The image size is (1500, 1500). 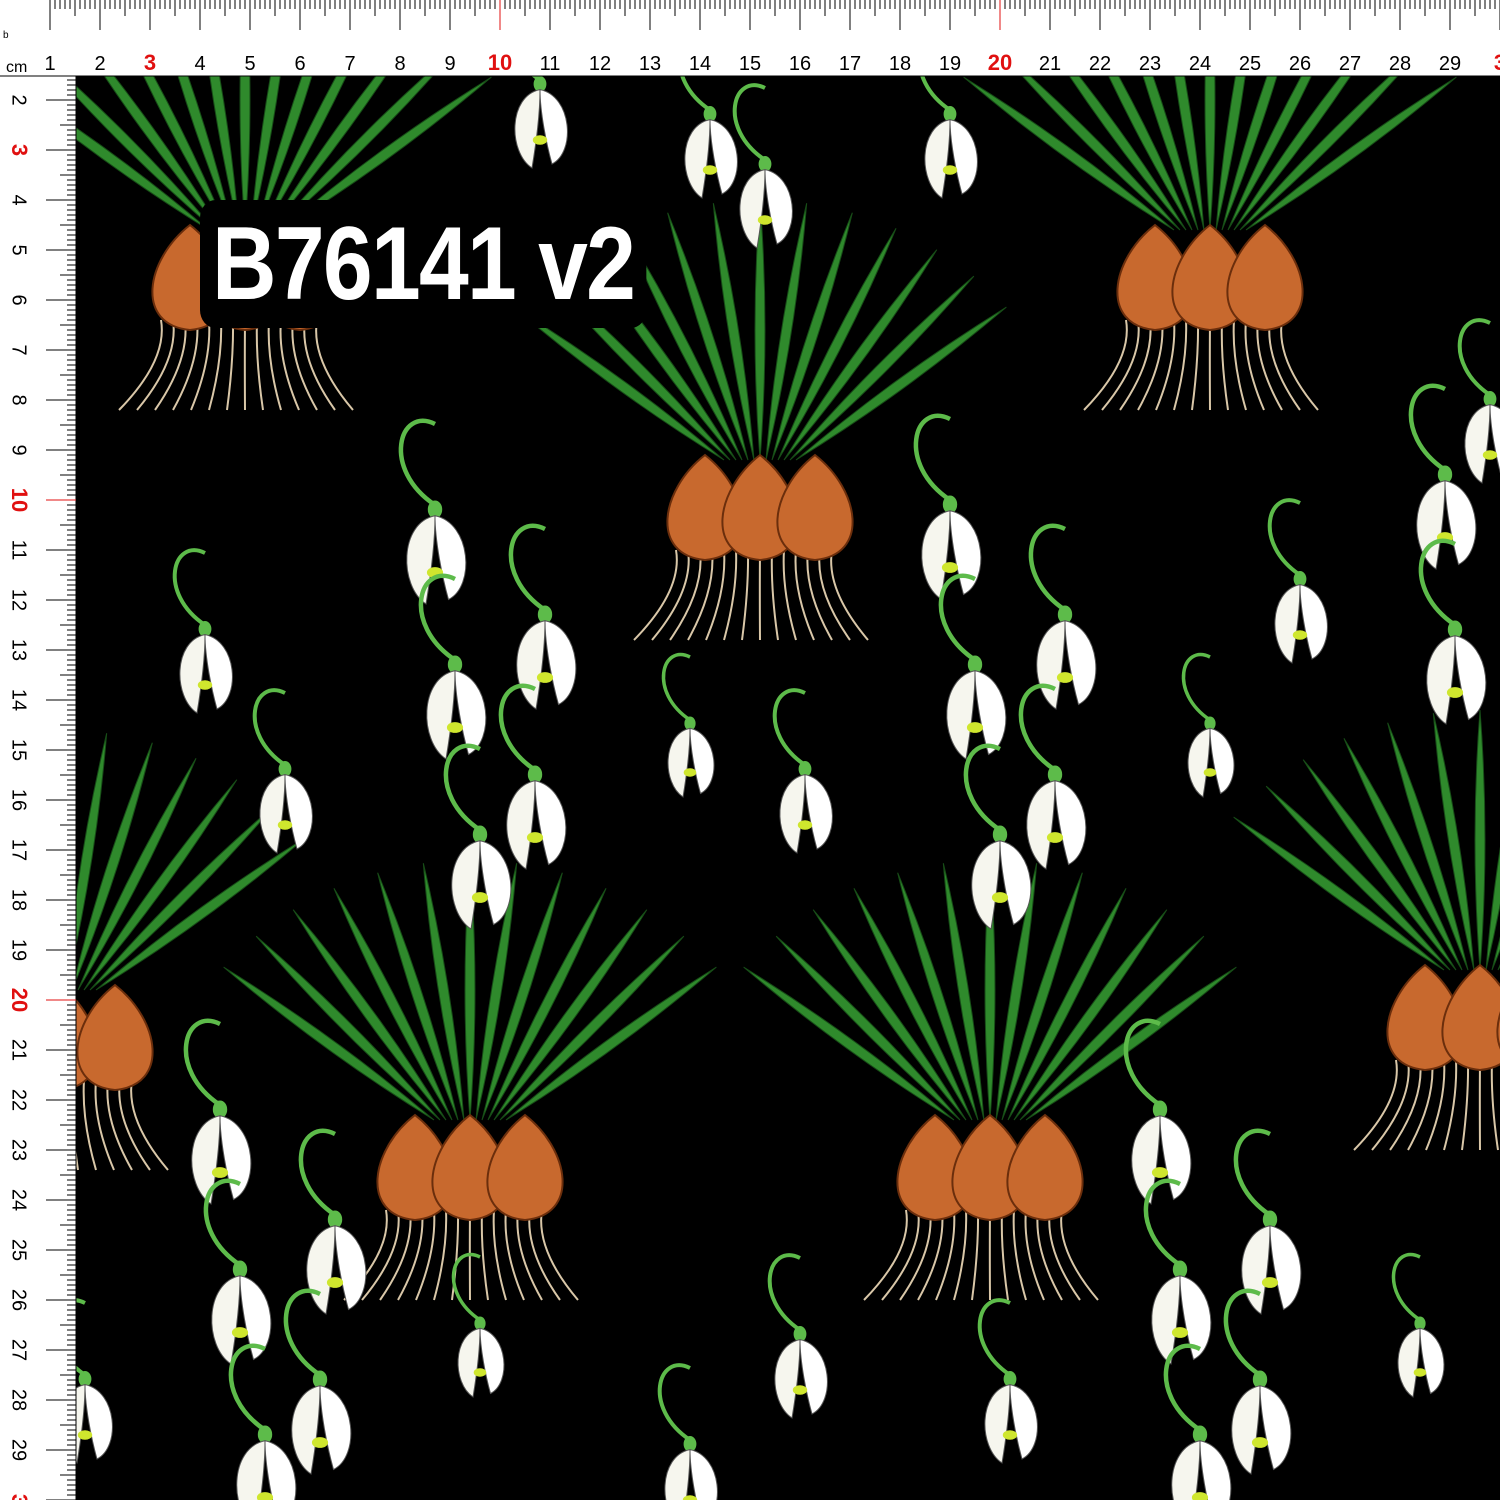 What do you see at coordinates (19, 1350) in the screenshot?
I see `left-ruler-number: 27` at bounding box center [19, 1350].